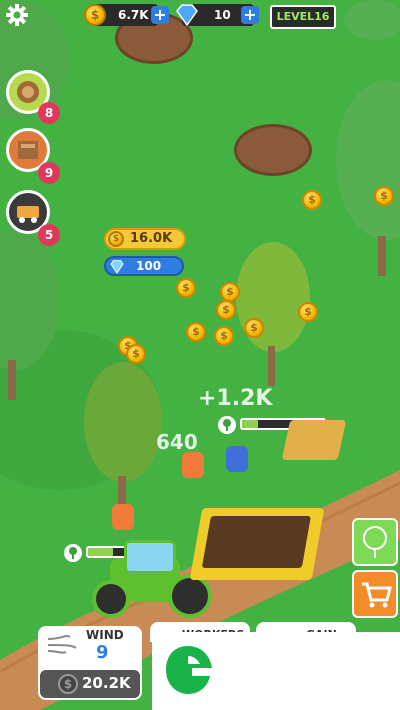 The image size is (400, 710). I want to click on gem-reward-popup: 100, so click(144, 266).